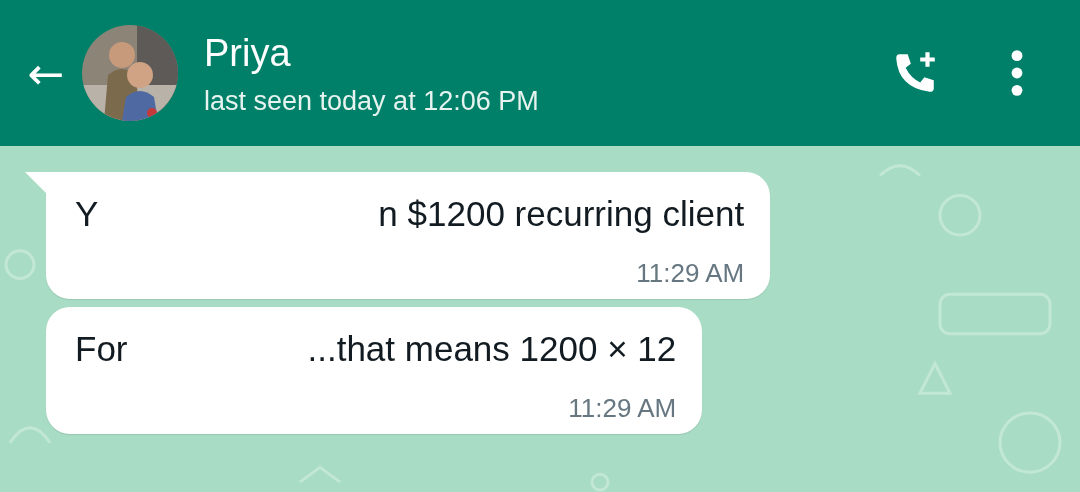 The image size is (1080, 492). I want to click on message-text: For, so click(101, 349).